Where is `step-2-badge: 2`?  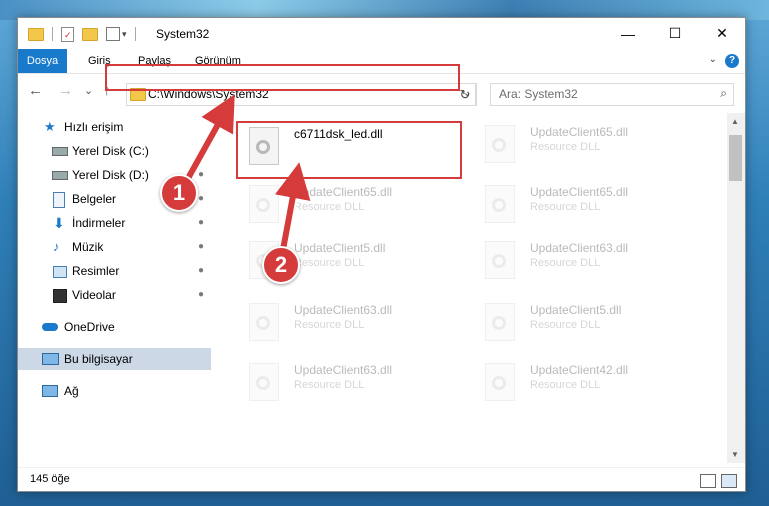
step-2-badge: 2 is located at coordinates (281, 265).